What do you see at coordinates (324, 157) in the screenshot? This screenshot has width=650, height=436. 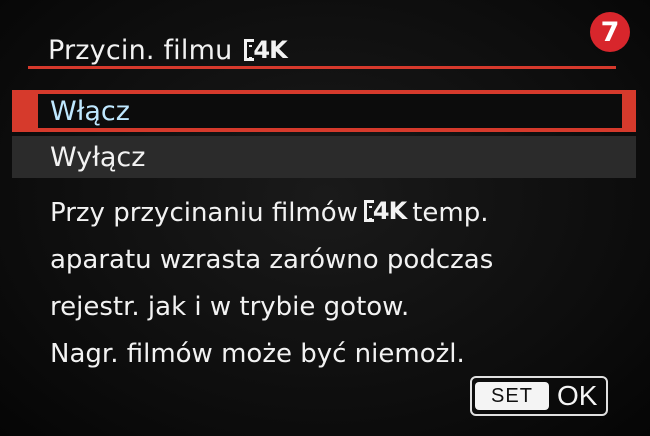 I see `option-wylacz: Wyłącz` at bounding box center [324, 157].